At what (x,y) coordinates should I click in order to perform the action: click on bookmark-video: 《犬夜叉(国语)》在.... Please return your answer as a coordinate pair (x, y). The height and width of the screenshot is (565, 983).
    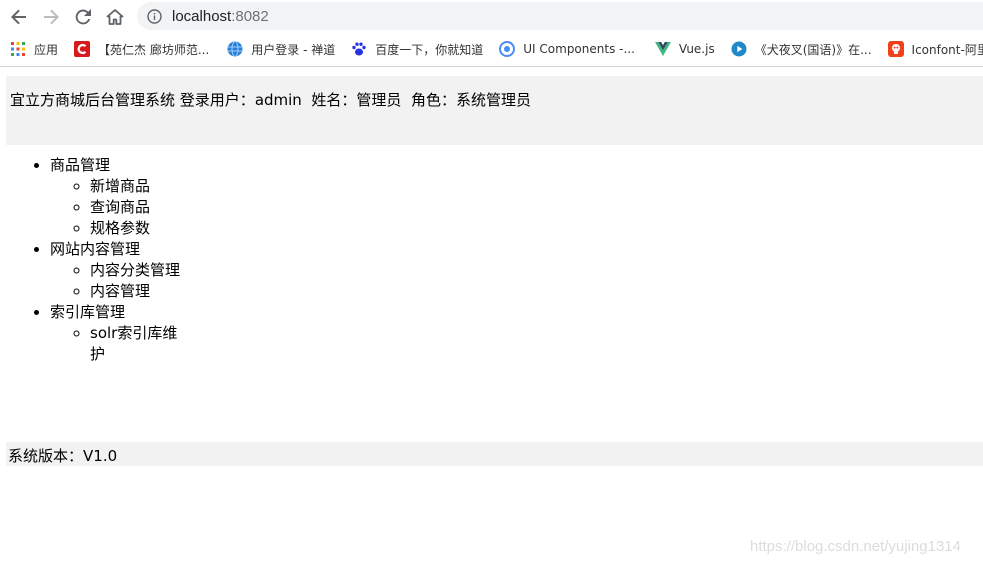
    Looking at the image, I should click on (801, 49).